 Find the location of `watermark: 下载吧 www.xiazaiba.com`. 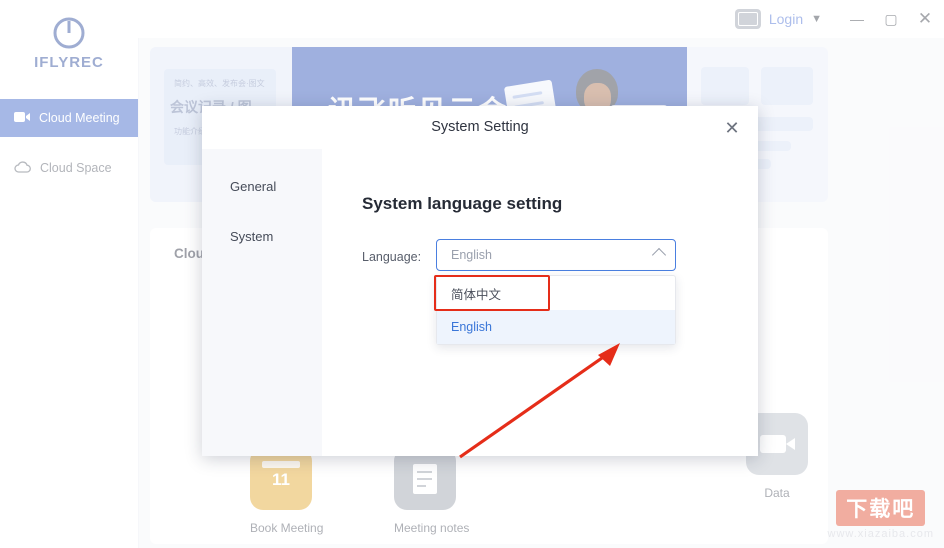

watermark: 下载吧 www.xiazaiba.com is located at coordinates (881, 515).